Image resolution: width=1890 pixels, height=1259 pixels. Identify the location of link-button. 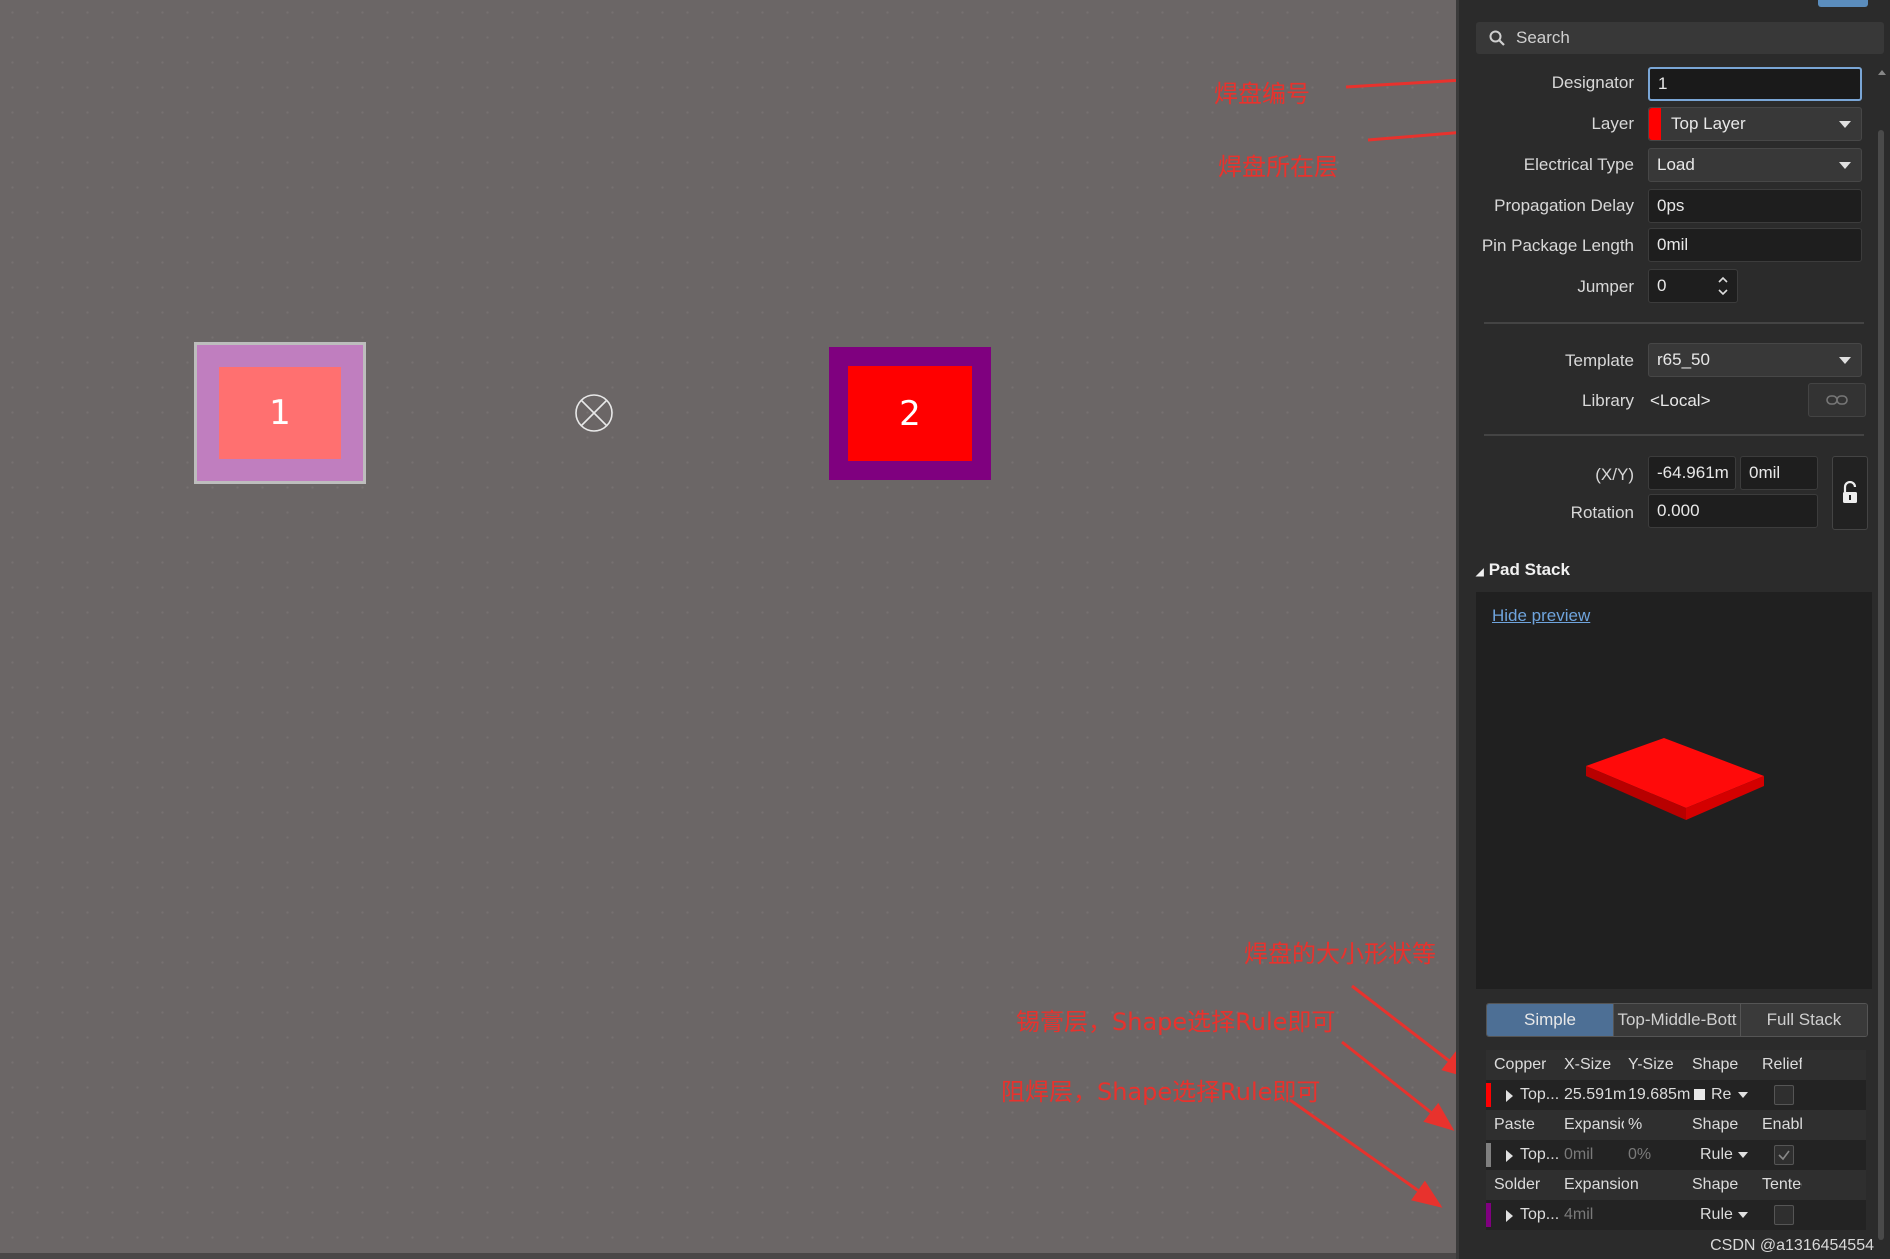
(1837, 400).